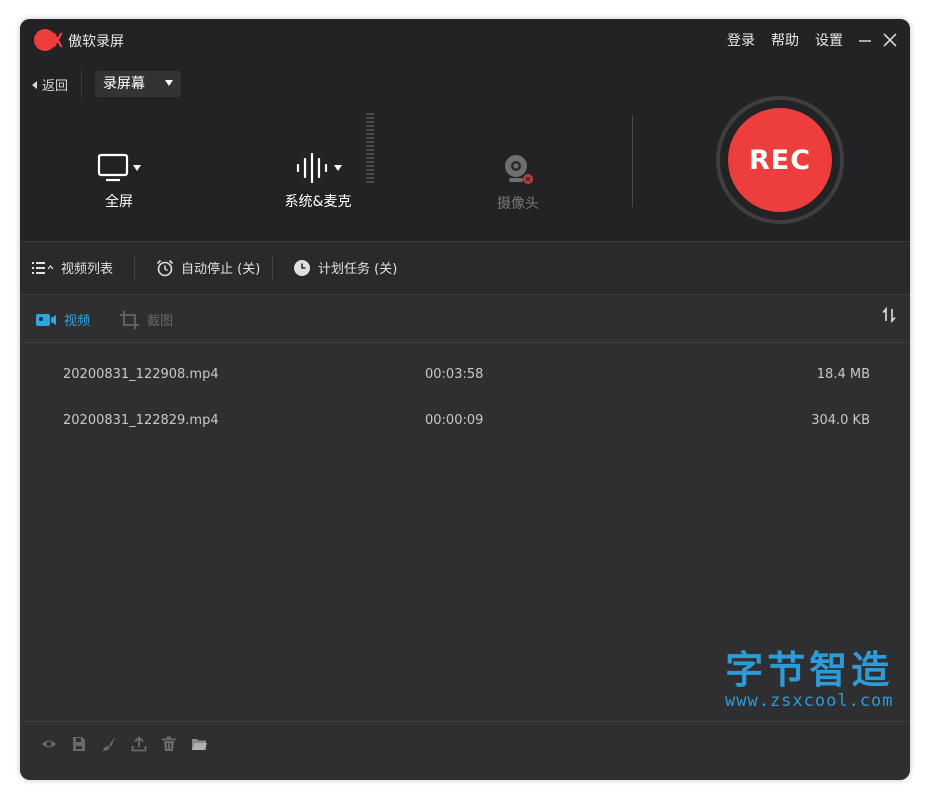  I want to click on scheduled-task-button: 计划任务 (关), so click(345, 267).